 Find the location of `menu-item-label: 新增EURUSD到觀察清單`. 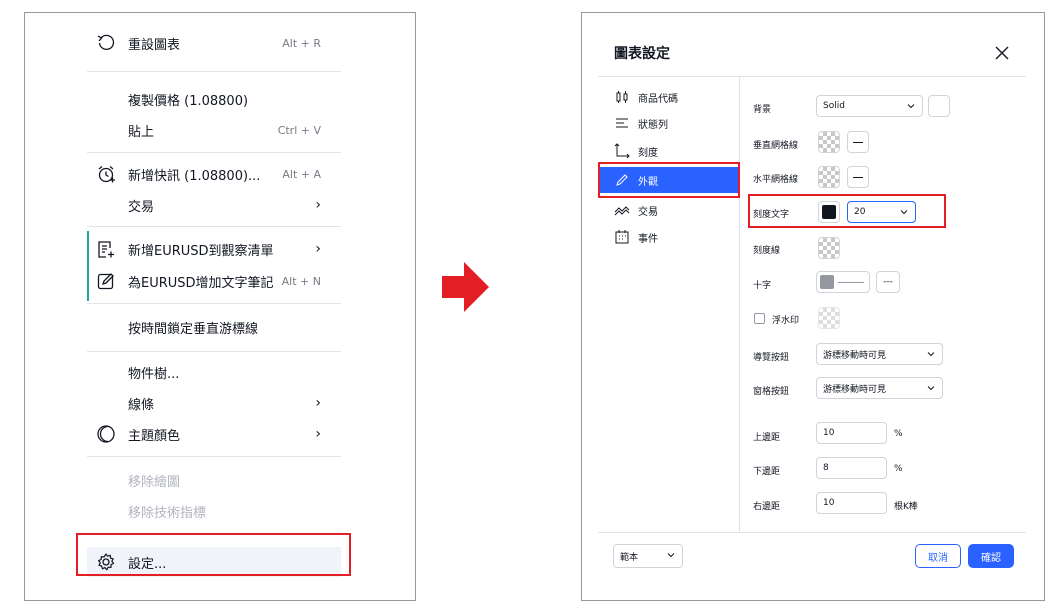

menu-item-label: 新增EURUSD到觀察清單 is located at coordinates (201, 251).